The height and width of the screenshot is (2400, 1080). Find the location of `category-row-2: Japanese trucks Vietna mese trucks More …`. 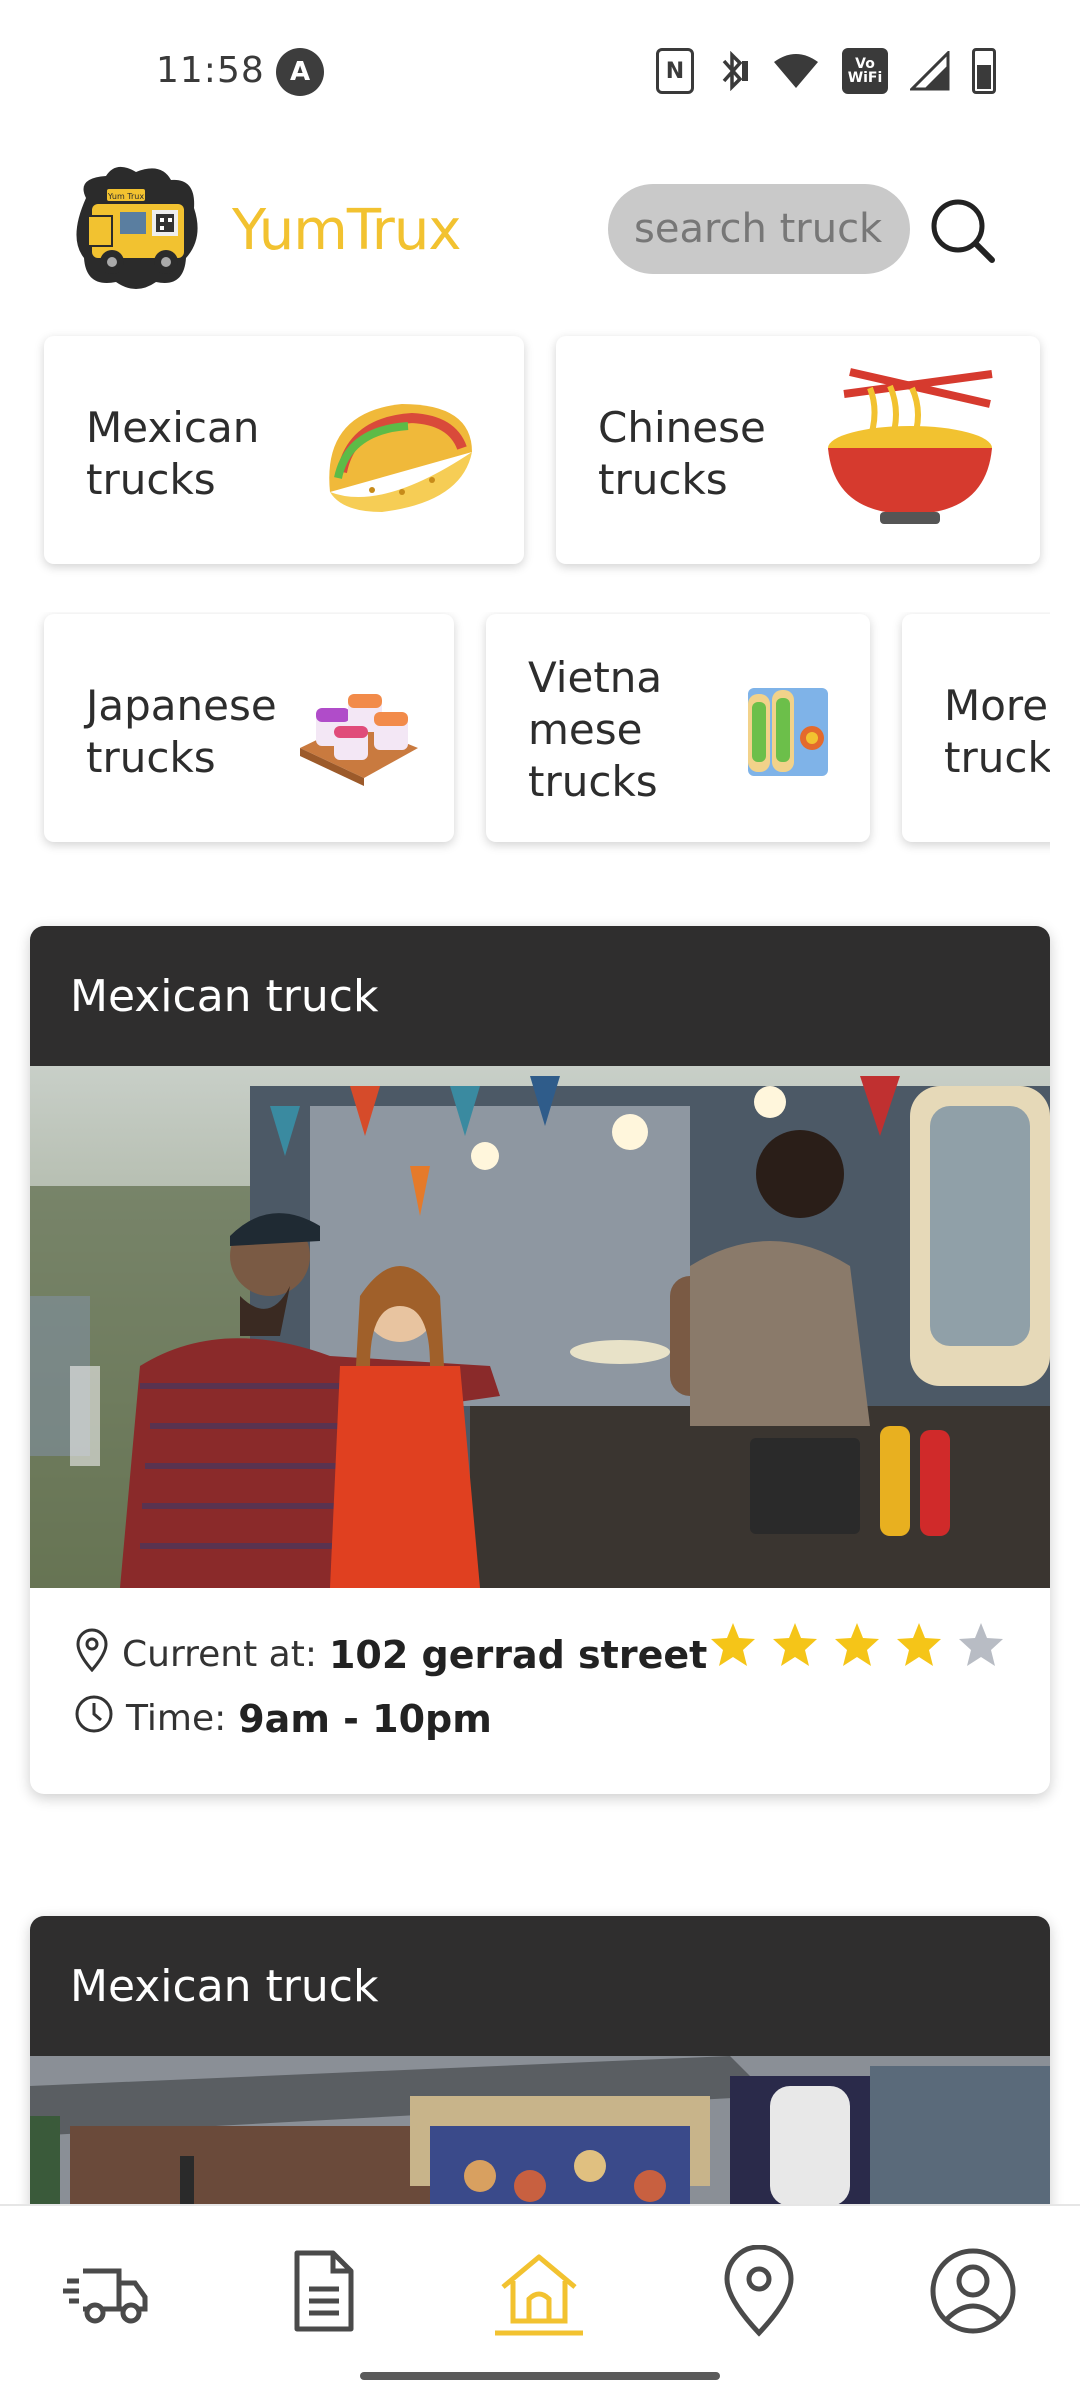

category-row-2: Japanese trucks Vietna mese trucks More … is located at coordinates (540, 737).